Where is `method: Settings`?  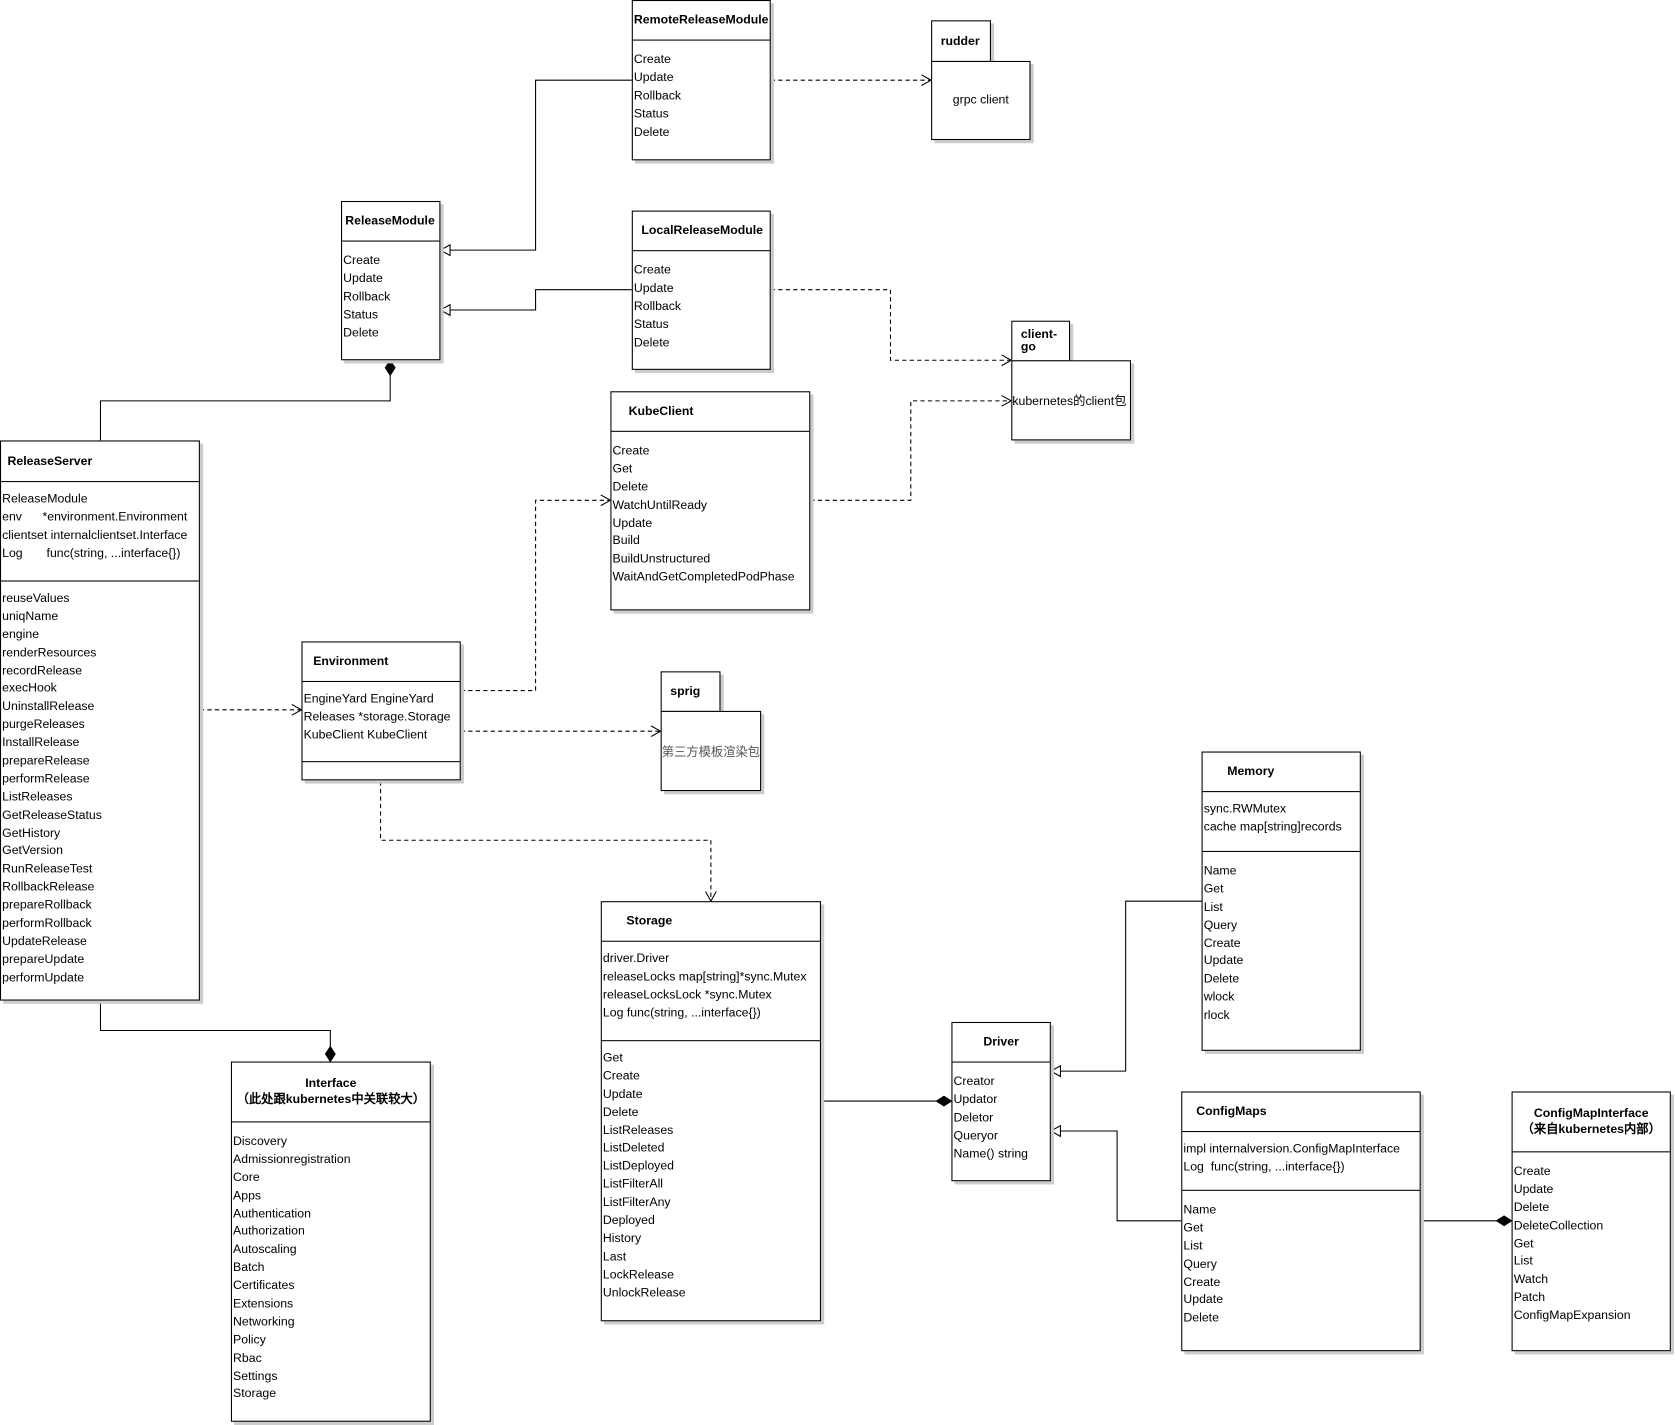
method: Settings is located at coordinates (255, 1376).